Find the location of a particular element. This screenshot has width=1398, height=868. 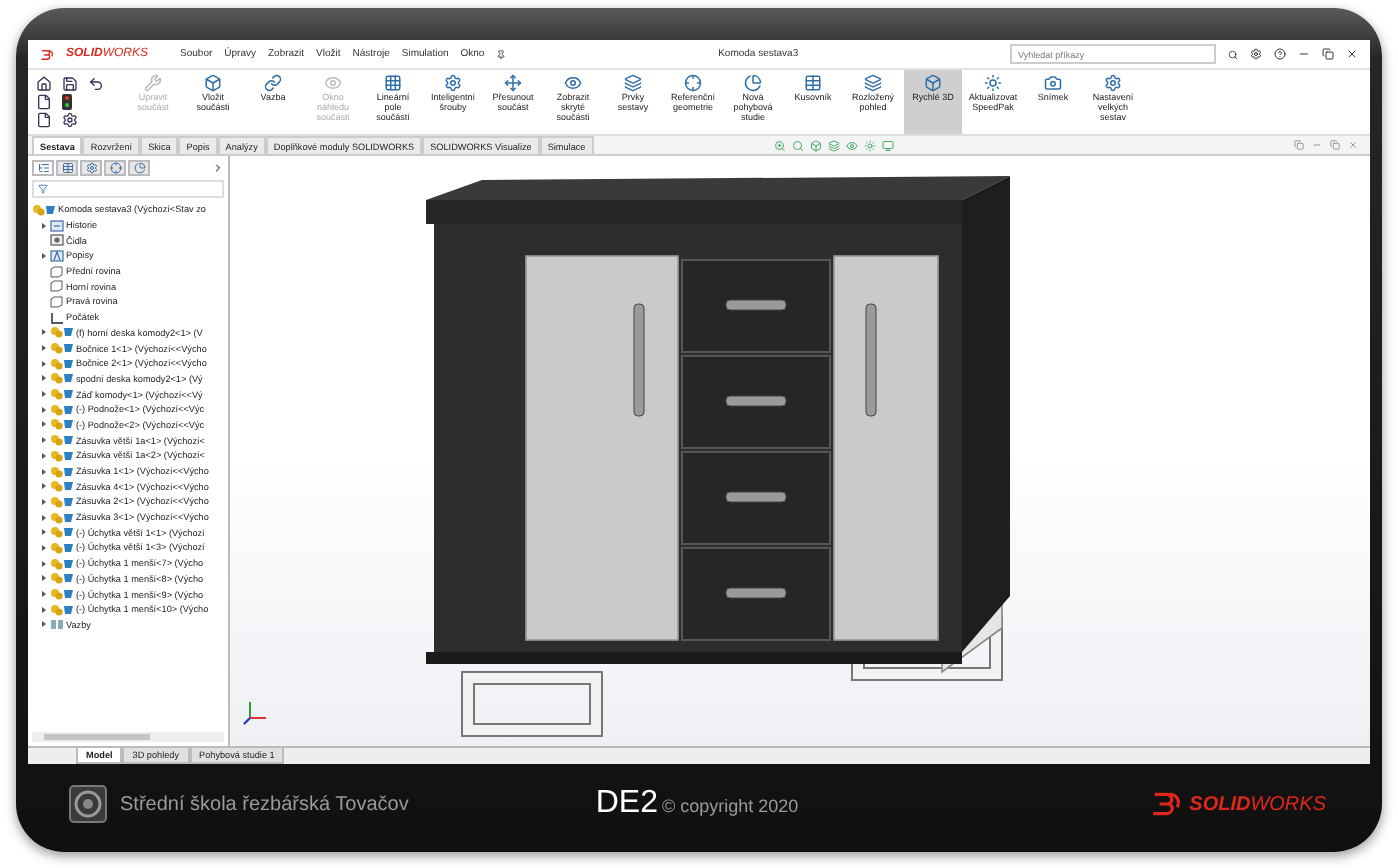

tree-icon is located at coordinates (43, 167).